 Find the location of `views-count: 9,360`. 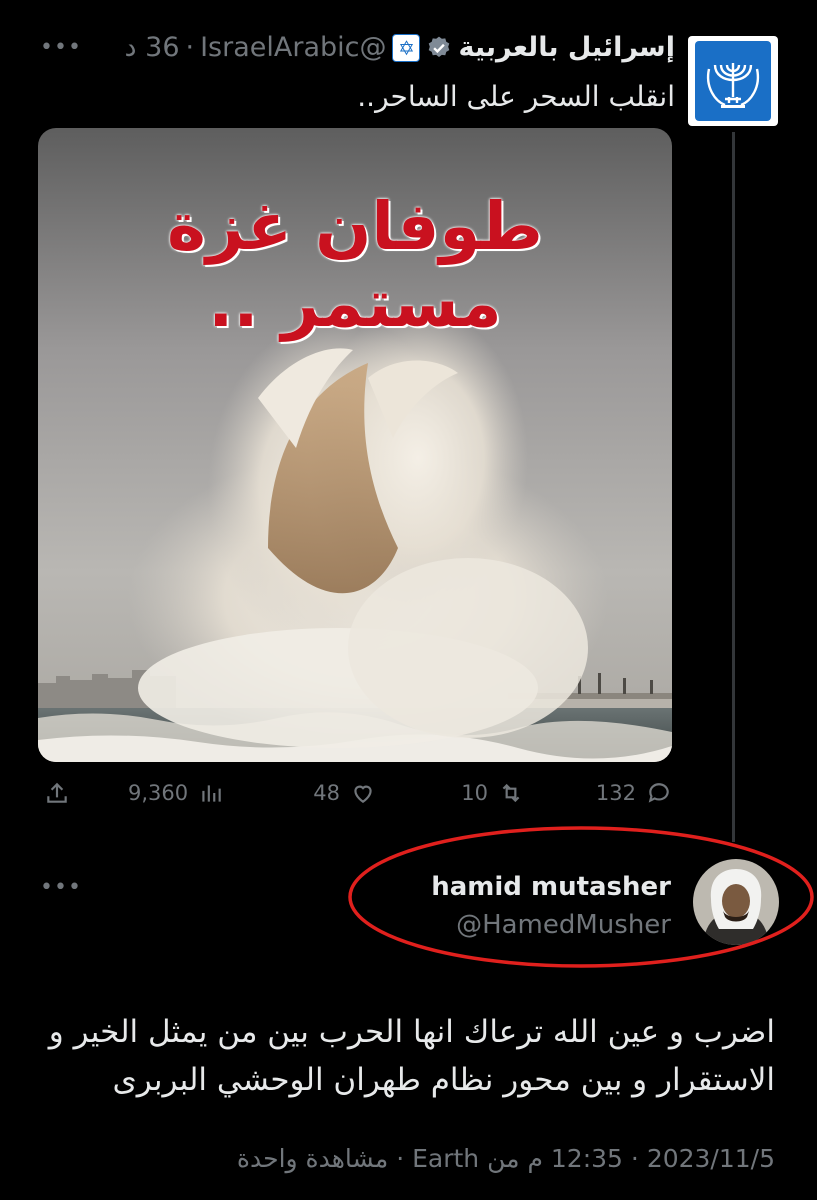

views-count: 9,360 is located at coordinates (158, 793).